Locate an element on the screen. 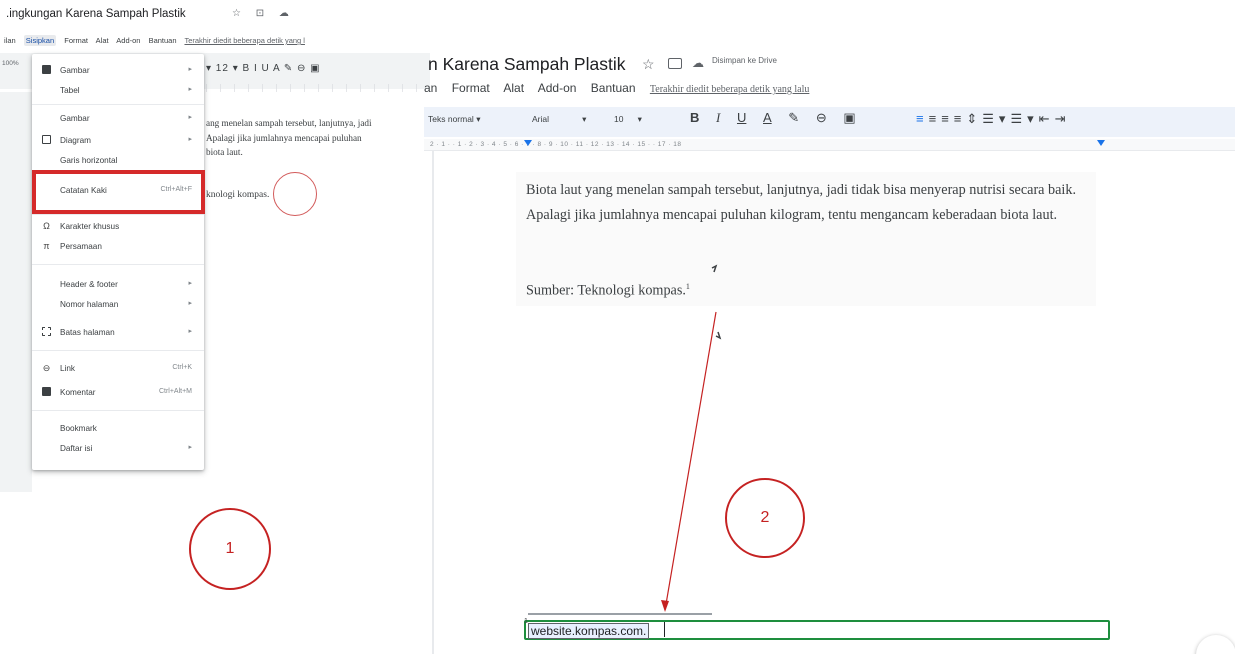  arrow-overlay is located at coordinates (691, 438).